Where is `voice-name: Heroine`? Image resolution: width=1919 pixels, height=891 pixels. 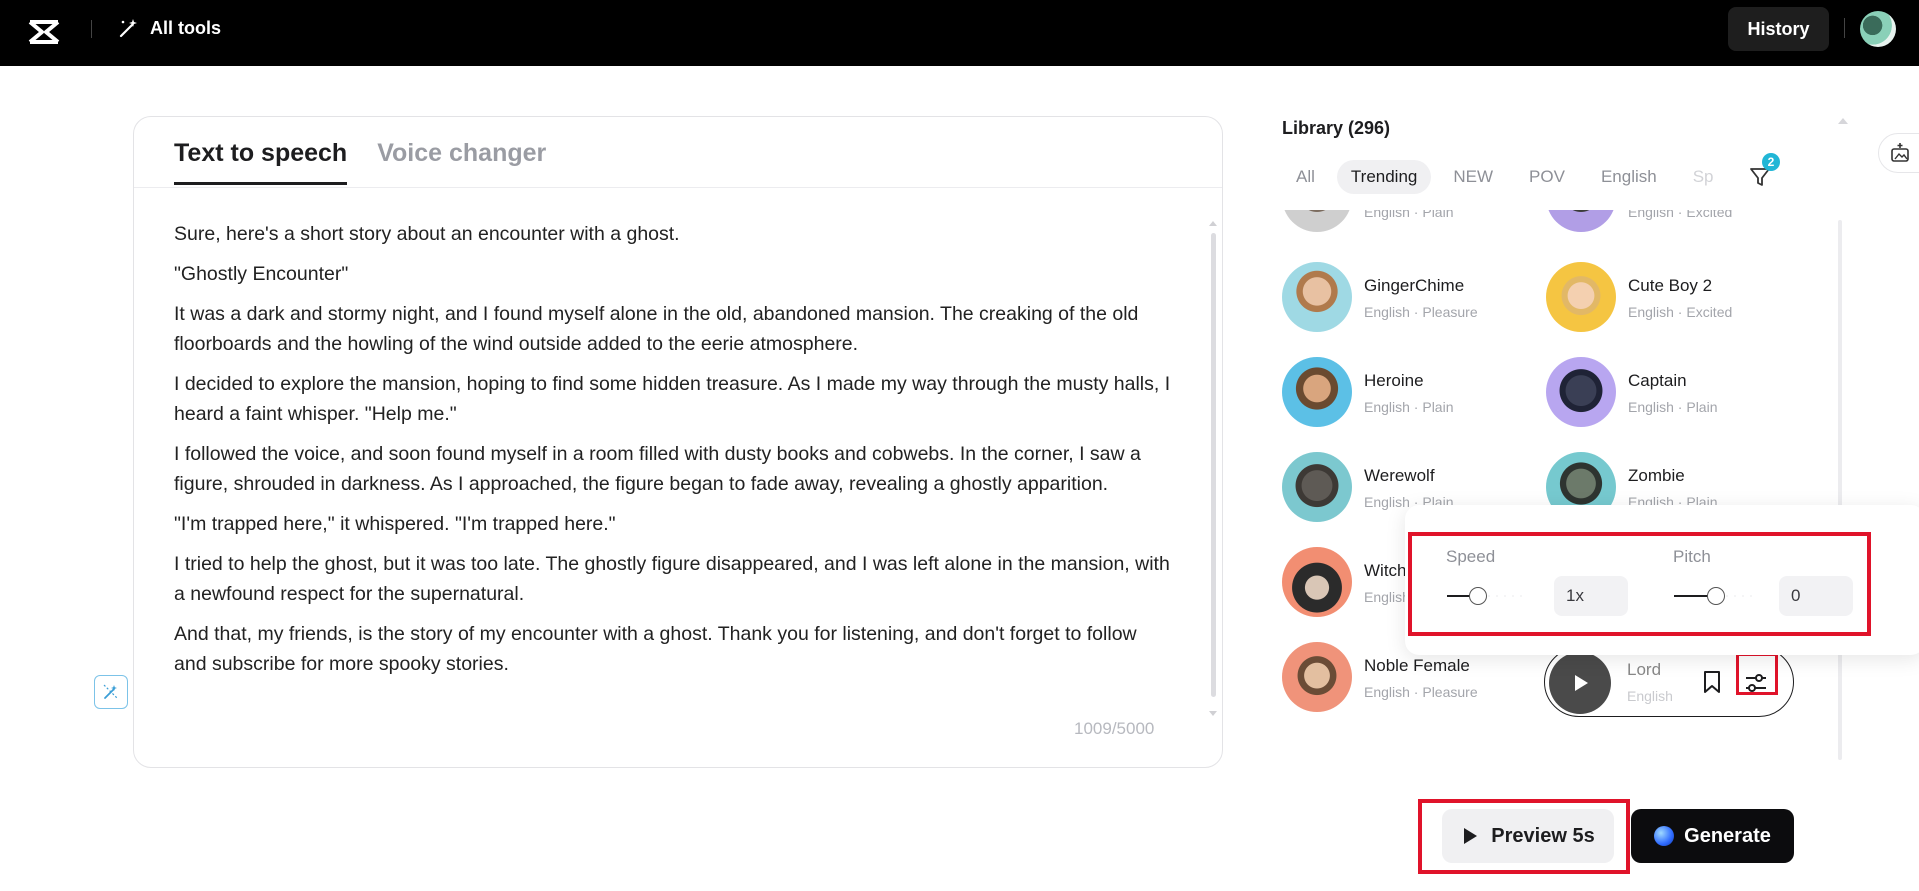 voice-name: Heroine is located at coordinates (1394, 380).